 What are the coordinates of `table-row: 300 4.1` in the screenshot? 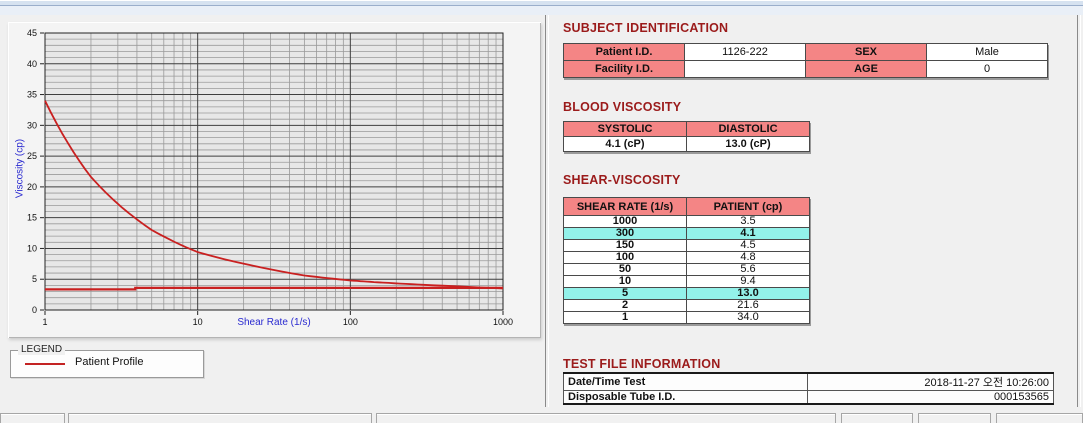 It's located at (686, 233).